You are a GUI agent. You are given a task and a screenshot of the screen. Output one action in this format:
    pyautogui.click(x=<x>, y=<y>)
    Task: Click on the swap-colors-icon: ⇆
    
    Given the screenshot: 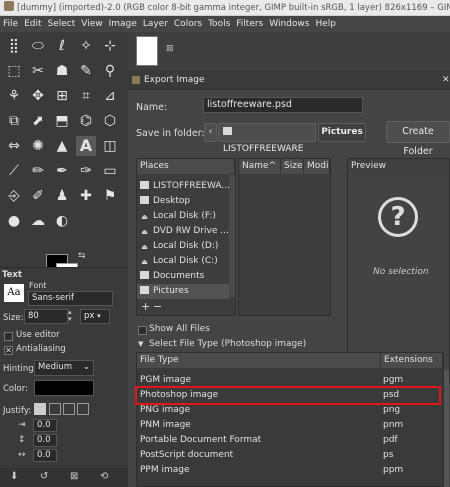 What is the action you would take?
    pyautogui.click(x=82, y=256)
    